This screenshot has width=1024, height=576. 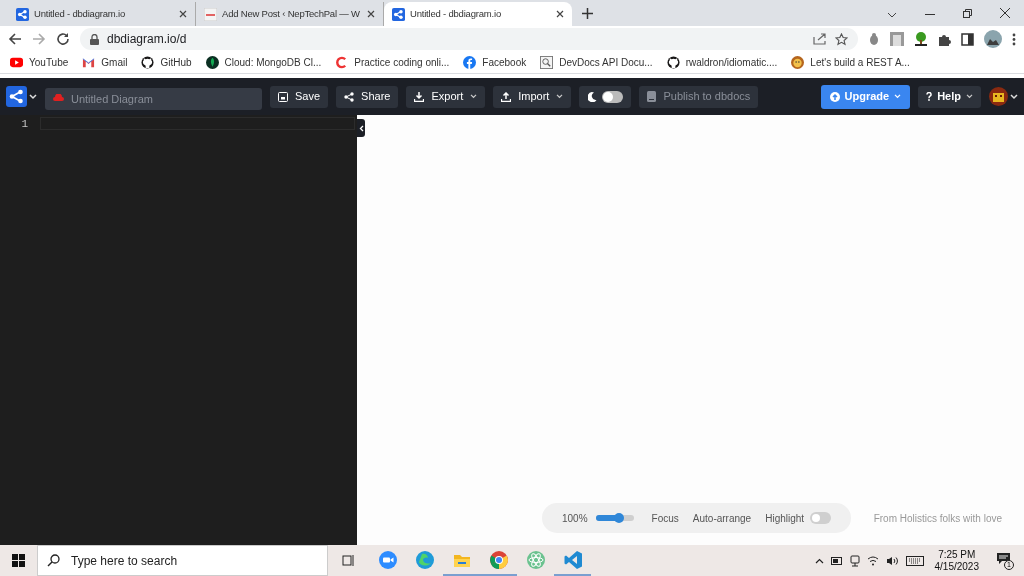 What do you see at coordinates (53, 560) in the screenshot?
I see `search-icon` at bounding box center [53, 560].